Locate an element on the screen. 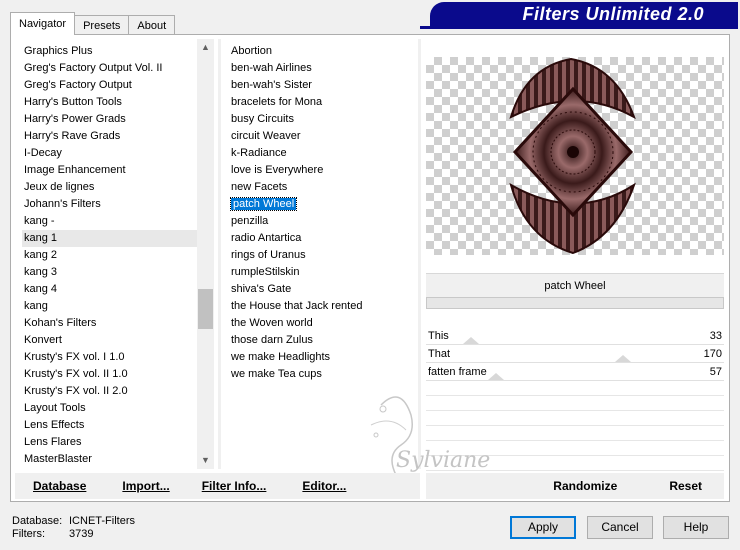 The width and height of the screenshot is (740, 550). cancel-button: Cancel is located at coordinates (620, 527).